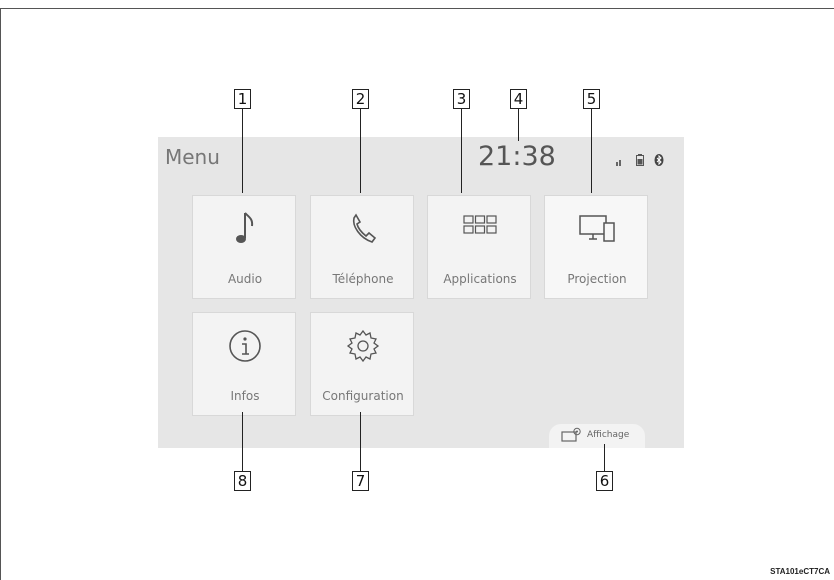  I want to click on gear-icon, so click(363, 348).